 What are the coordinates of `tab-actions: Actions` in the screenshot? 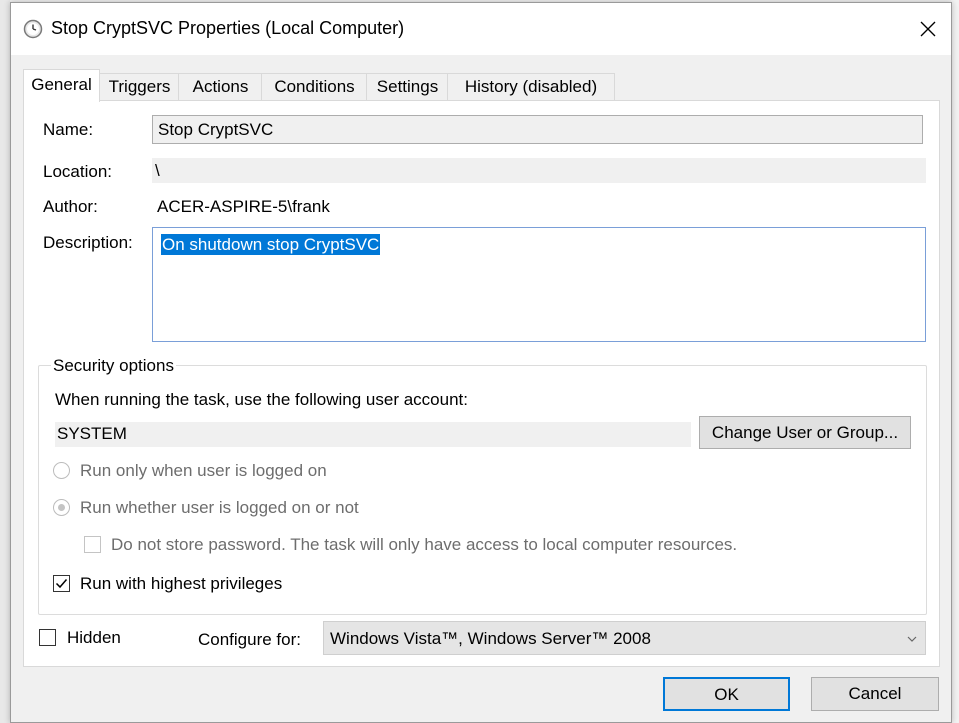 It's located at (220, 87).